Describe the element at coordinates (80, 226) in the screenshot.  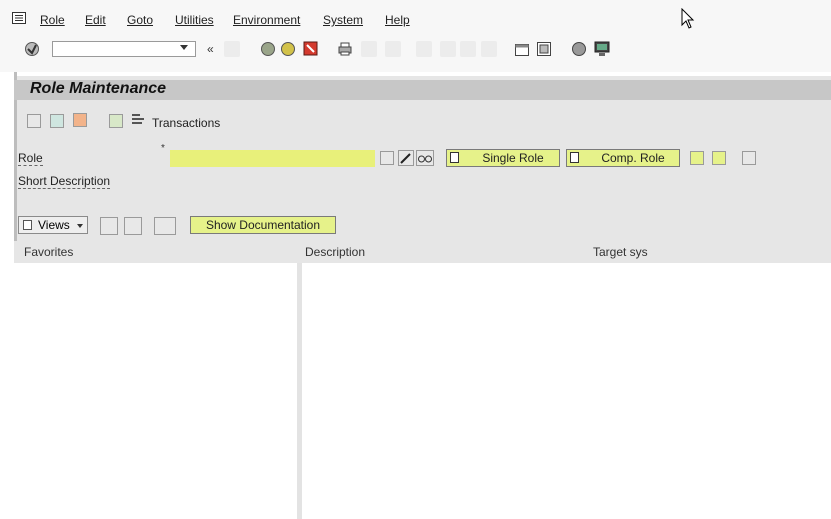
I see `chevron-down-icon` at that location.